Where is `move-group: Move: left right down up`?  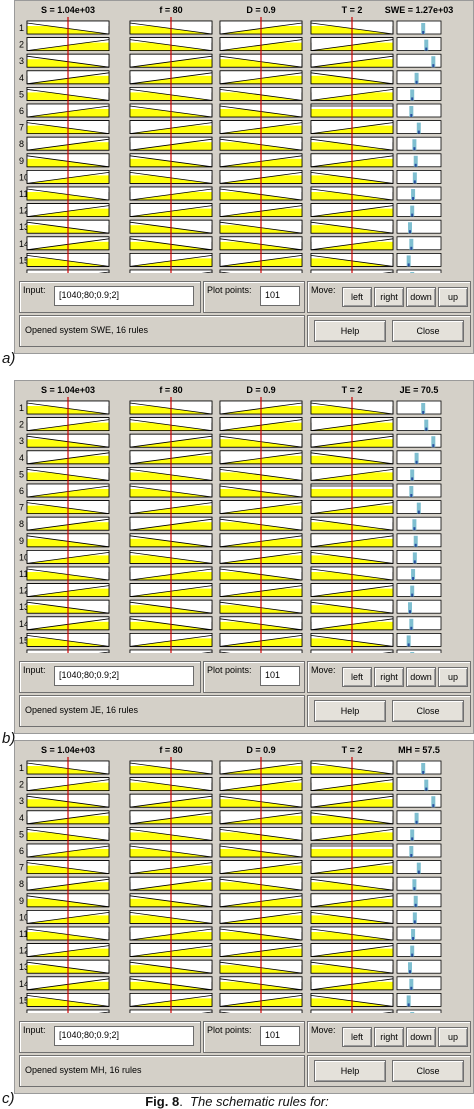
move-group: Move: left right down up is located at coordinates (389, 1037).